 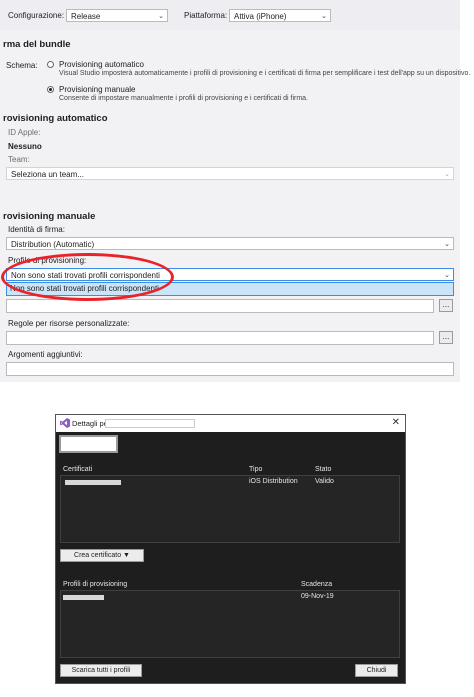 I want to click on signing-identity-label: Identità di firma:, so click(x=36, y=229).